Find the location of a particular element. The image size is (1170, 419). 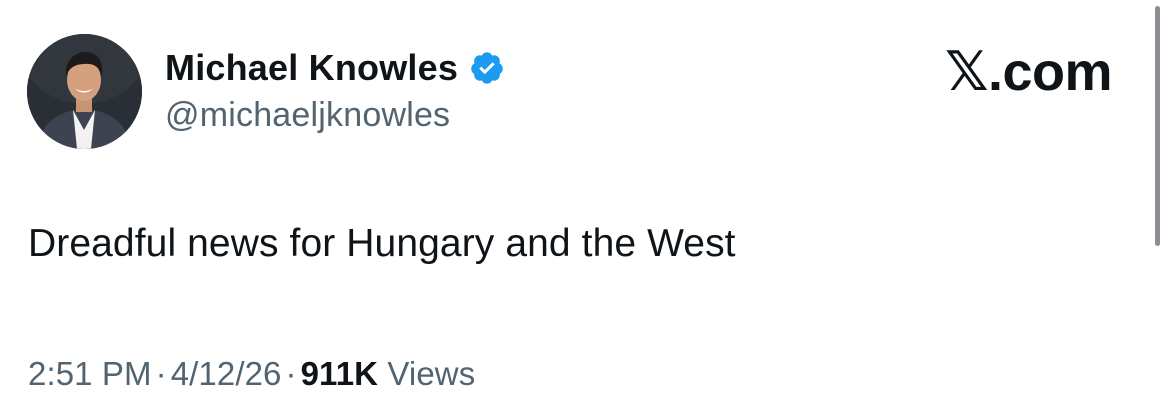

tweet-meta: 2:51 PM · 4/12/26 · 911K Views is located at coordinates (251, 374).